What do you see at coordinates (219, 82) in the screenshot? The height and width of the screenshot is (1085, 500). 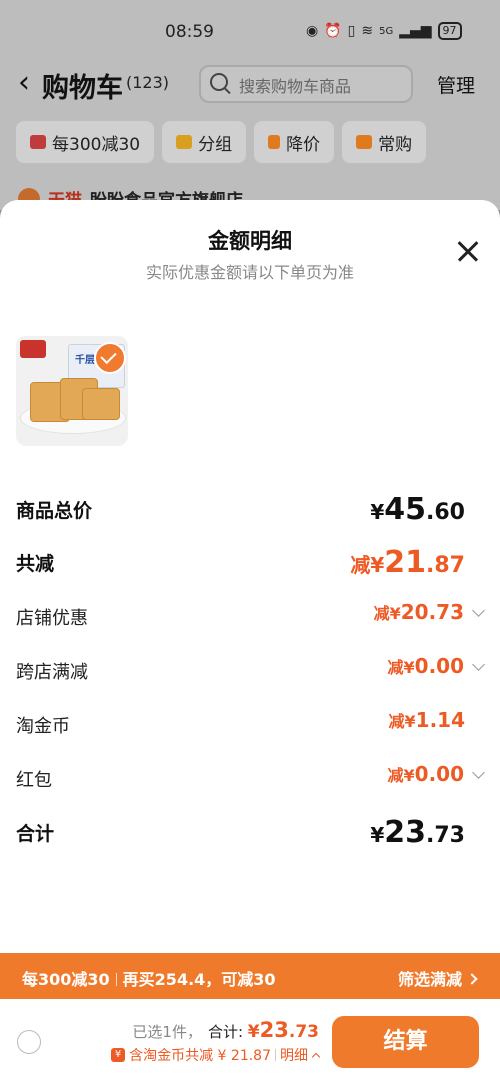 I see `search-icon` at bounding box center [219, 82].